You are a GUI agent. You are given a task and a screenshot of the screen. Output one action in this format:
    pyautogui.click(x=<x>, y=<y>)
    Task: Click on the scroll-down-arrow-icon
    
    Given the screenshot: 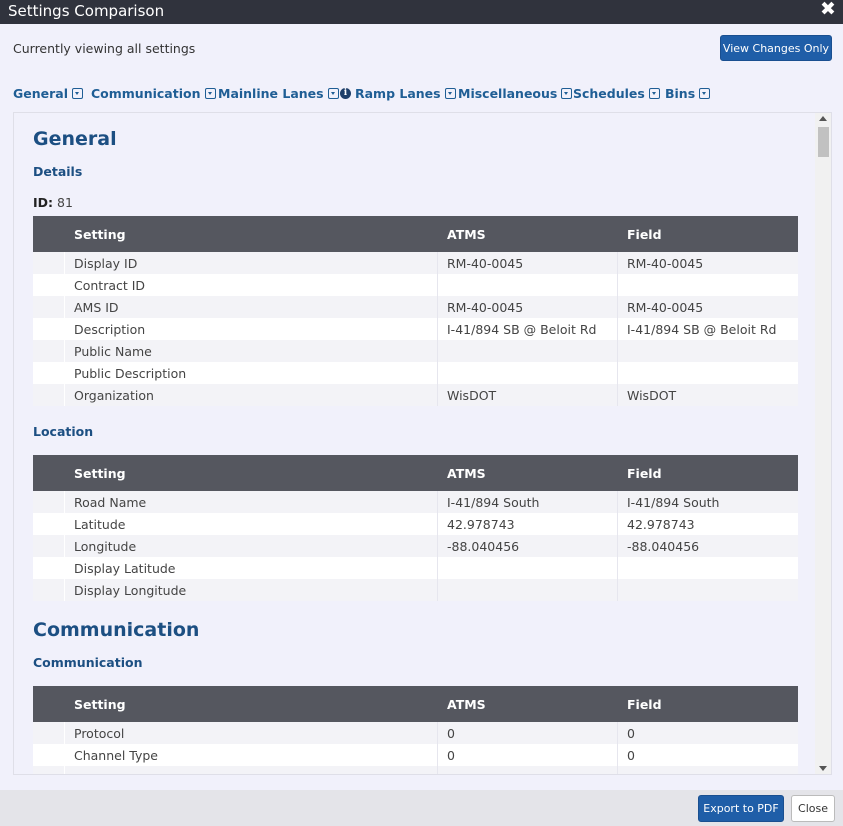 What is the action you would take?
    pyautogui.click(x=823, y=768)
    